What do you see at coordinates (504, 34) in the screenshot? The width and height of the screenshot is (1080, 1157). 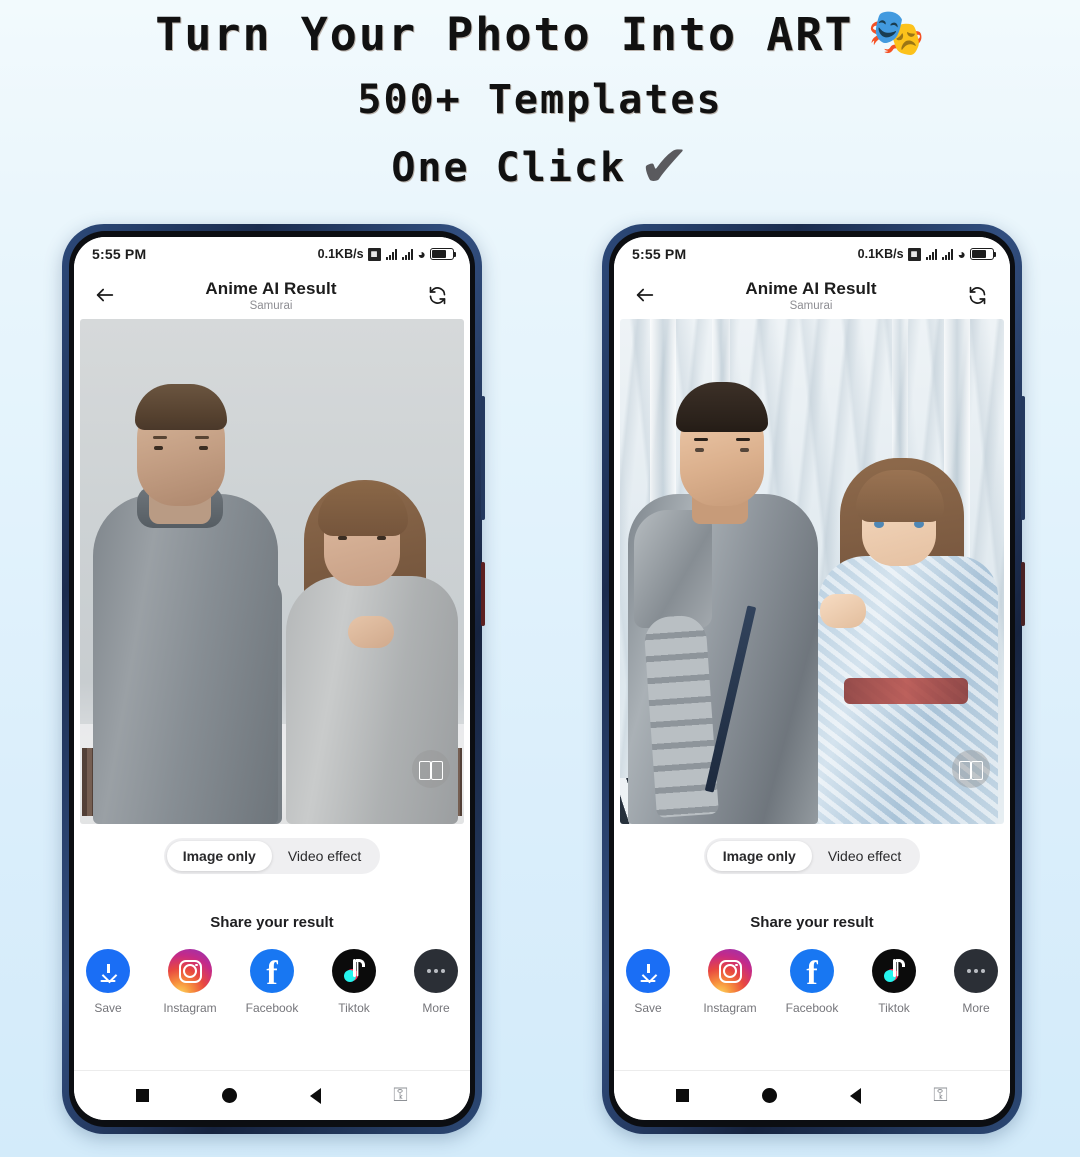 I see `headline-line-1-text: Turn Your Photo Into ART` at bounding box center [504, 34].